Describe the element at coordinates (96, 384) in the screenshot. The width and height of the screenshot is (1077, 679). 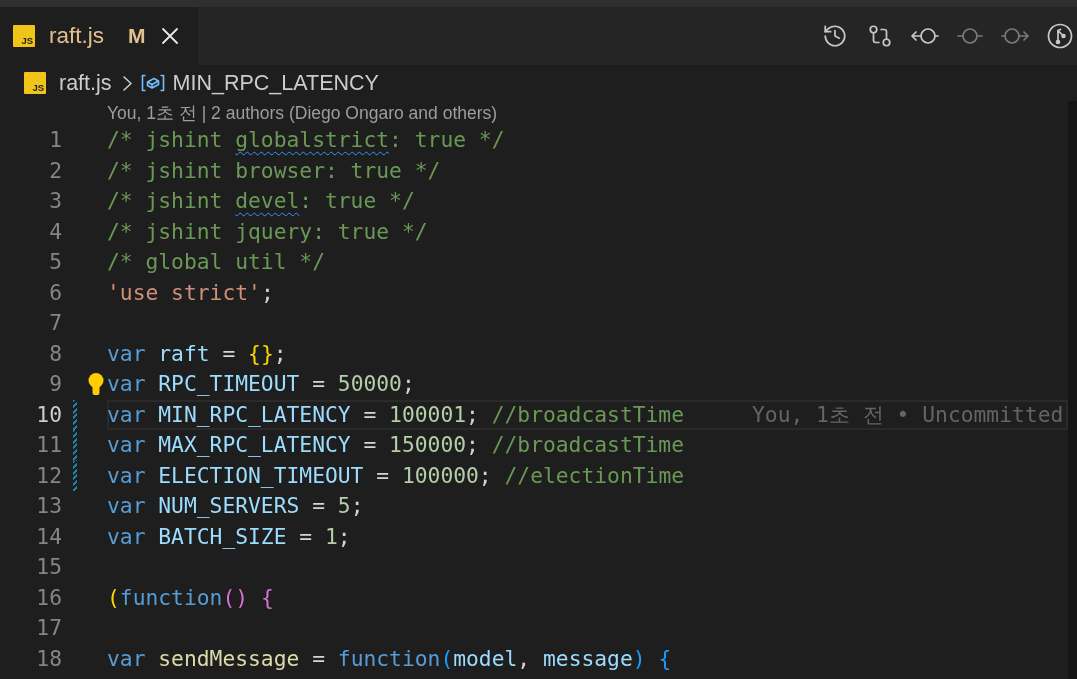
I see `lightbulb-icon` at that location.